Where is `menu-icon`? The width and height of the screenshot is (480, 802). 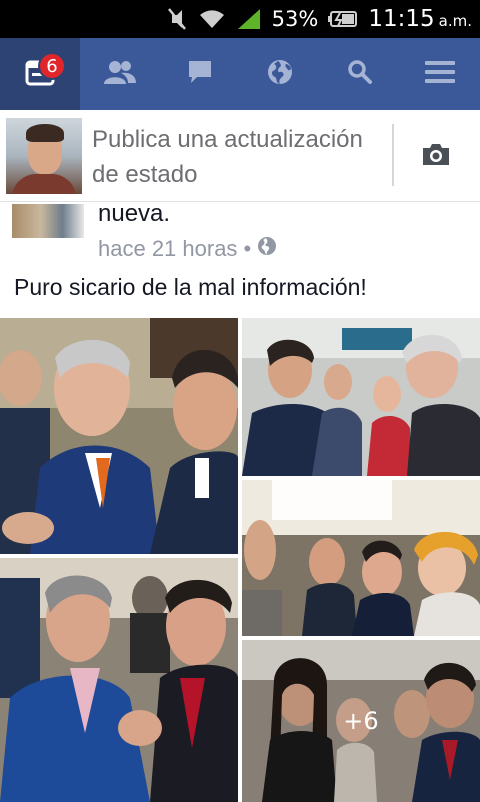 menu-icon is located at coordinates (440, 74).